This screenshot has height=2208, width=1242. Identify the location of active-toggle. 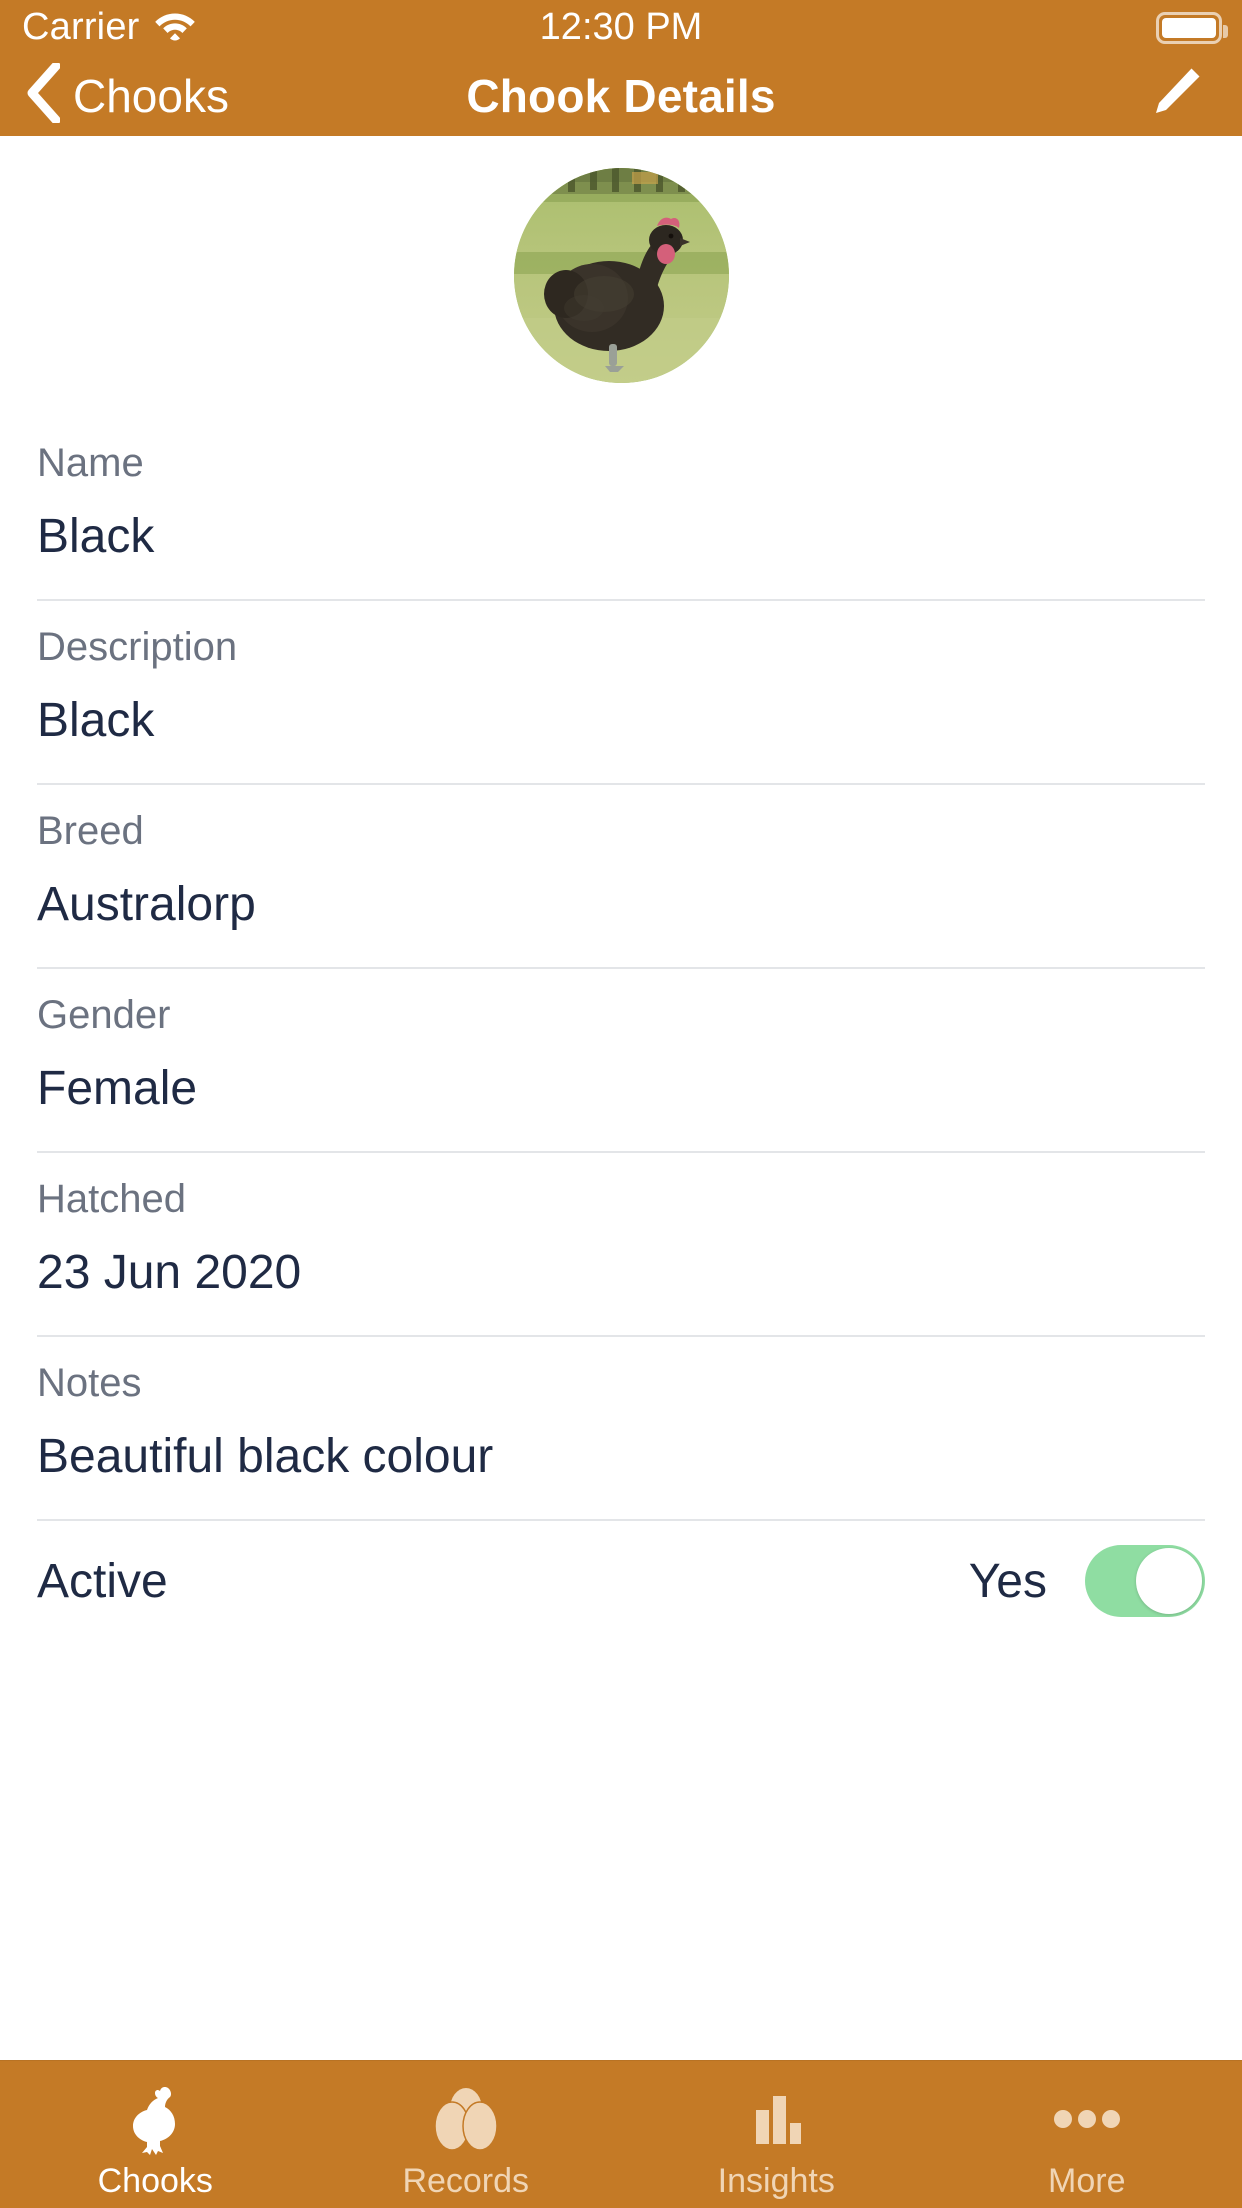
(1145, 1581).